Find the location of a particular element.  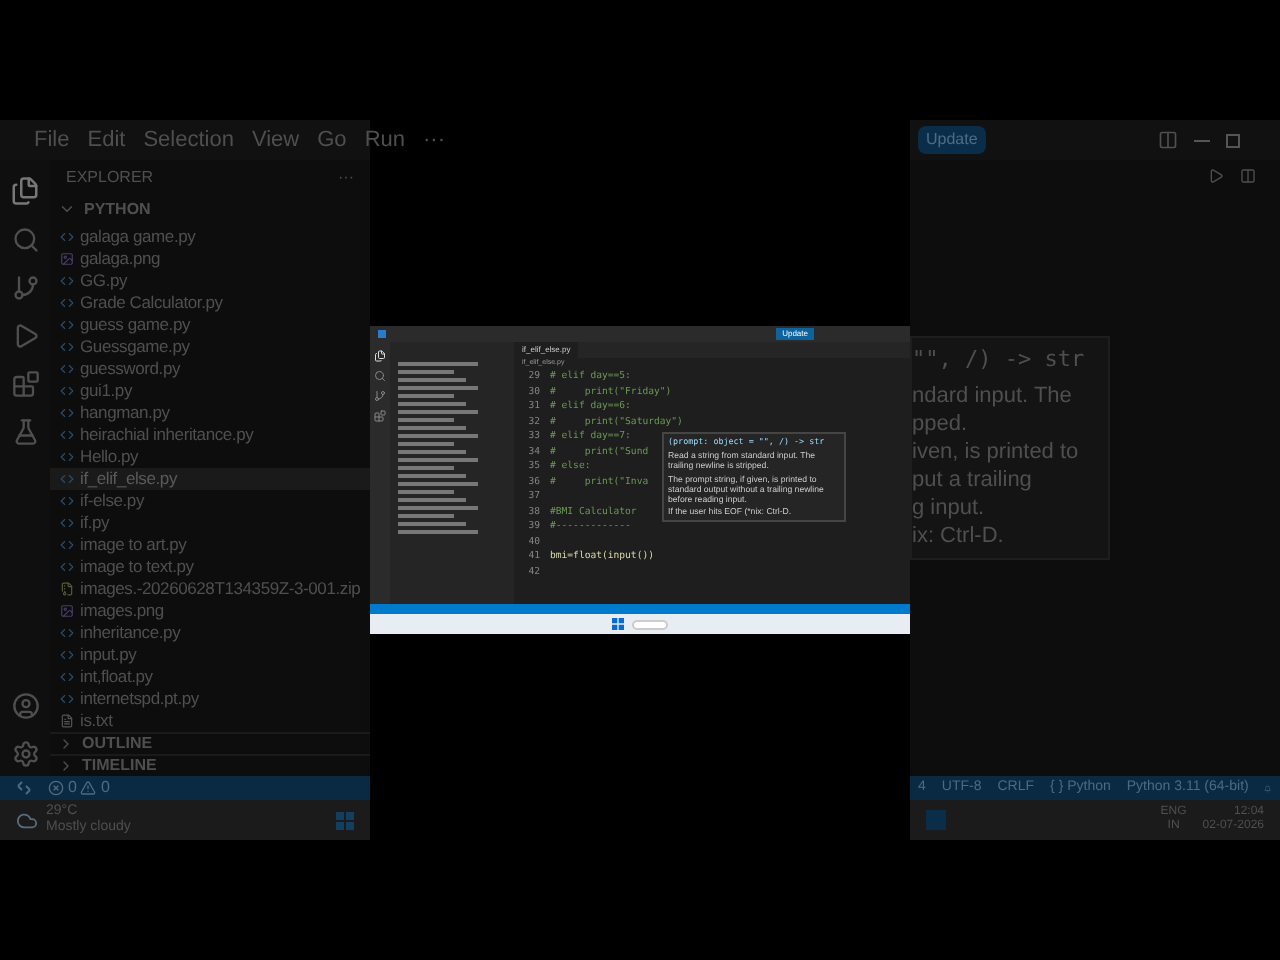

explorer-entry: Grade Calculator.py is located at coordinates (210, 303).